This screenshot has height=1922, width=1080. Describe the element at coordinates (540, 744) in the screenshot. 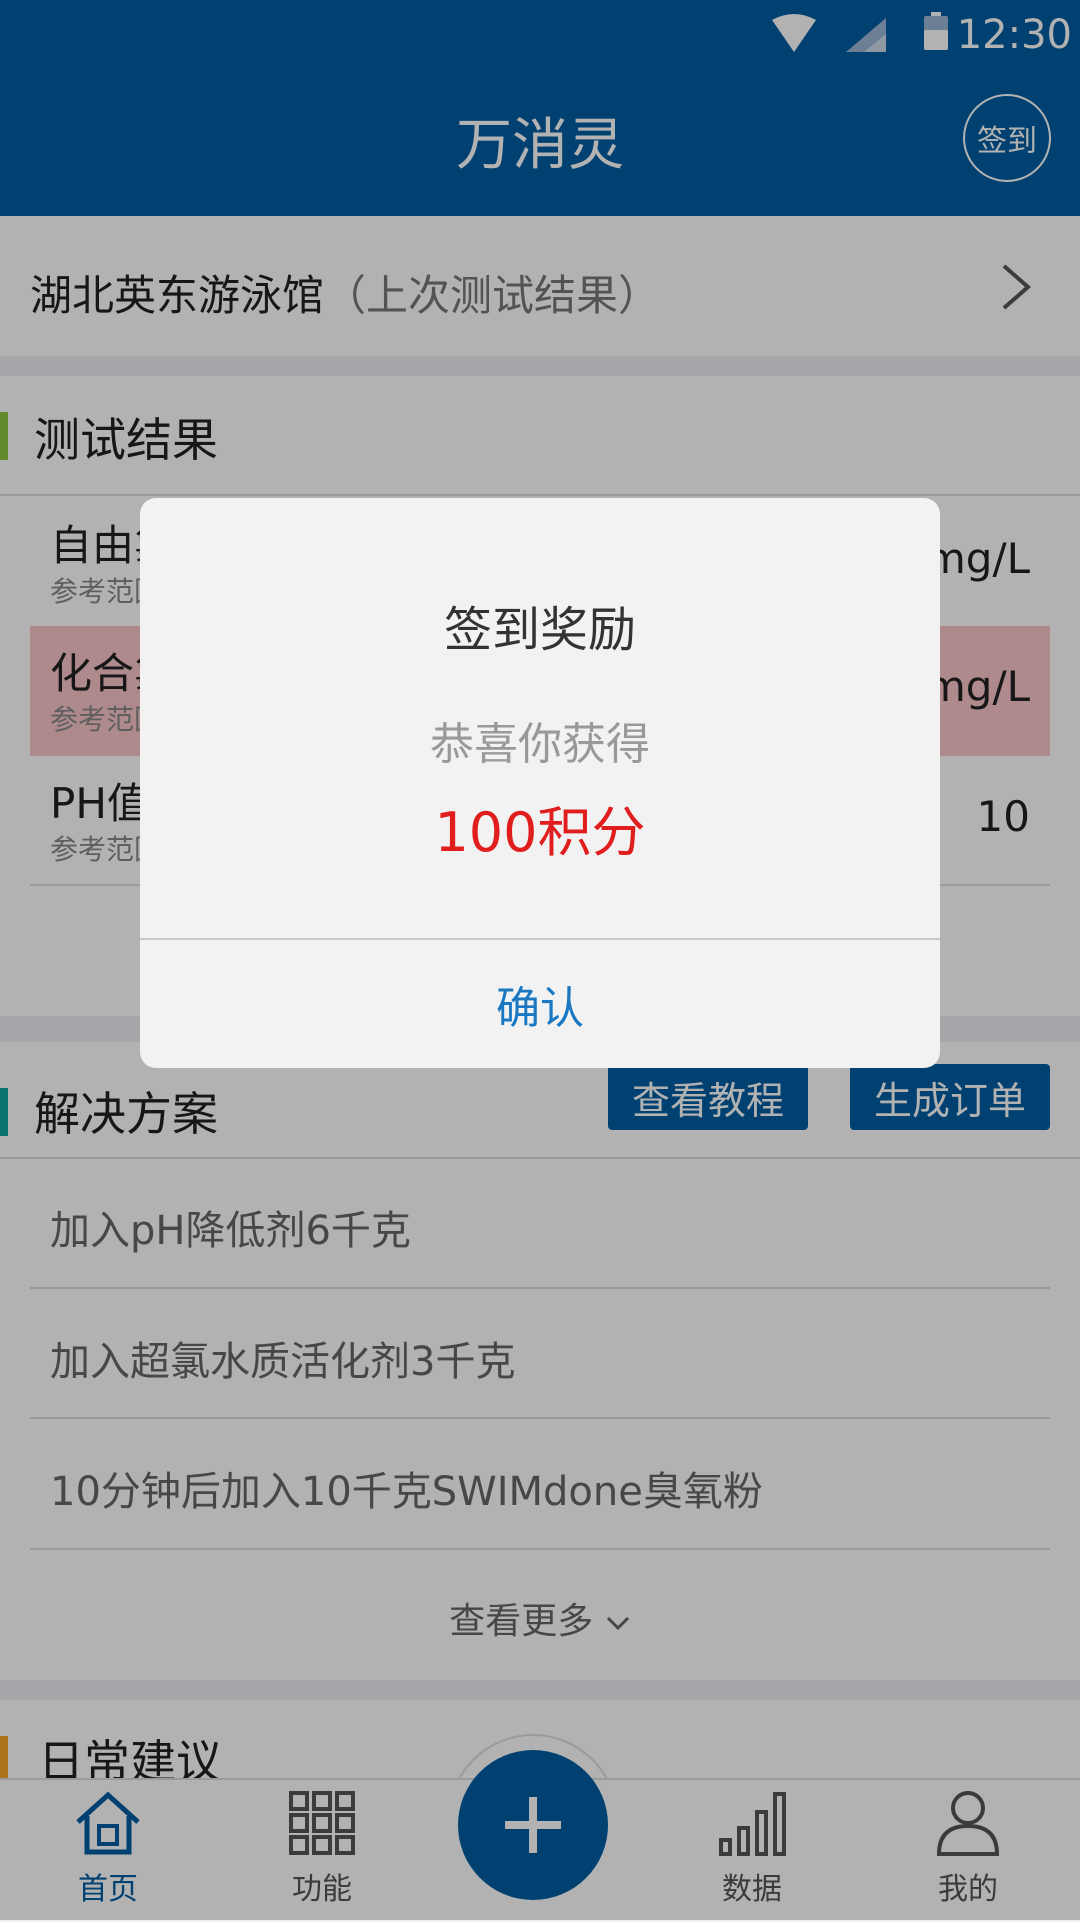

I see `dialog-subtitle: 恭喜你获得` at that location.